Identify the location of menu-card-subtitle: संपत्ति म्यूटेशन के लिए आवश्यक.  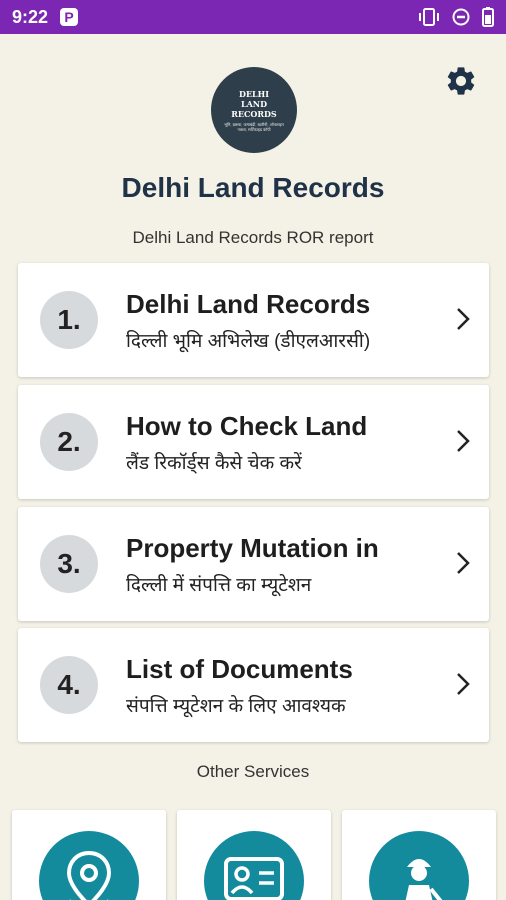
(236, 706).